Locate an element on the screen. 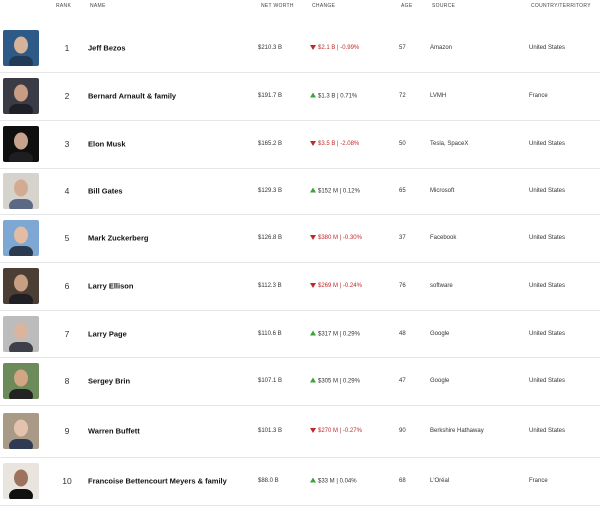  change-text: $317 M | 0.29% is located at coordinates (339, 334).